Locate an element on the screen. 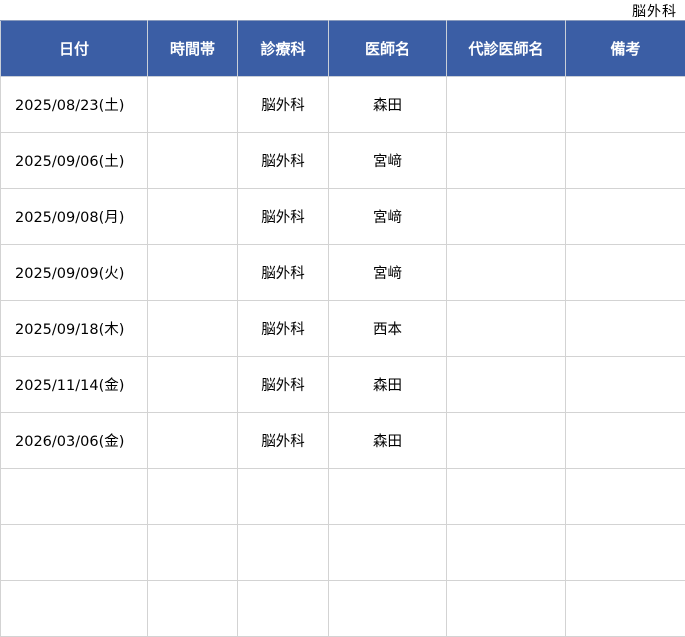 Image resolution: width=685 pixels, height=637 pixels. date-cell: 2025/09/09(火) is located at coordinates (74, 273).